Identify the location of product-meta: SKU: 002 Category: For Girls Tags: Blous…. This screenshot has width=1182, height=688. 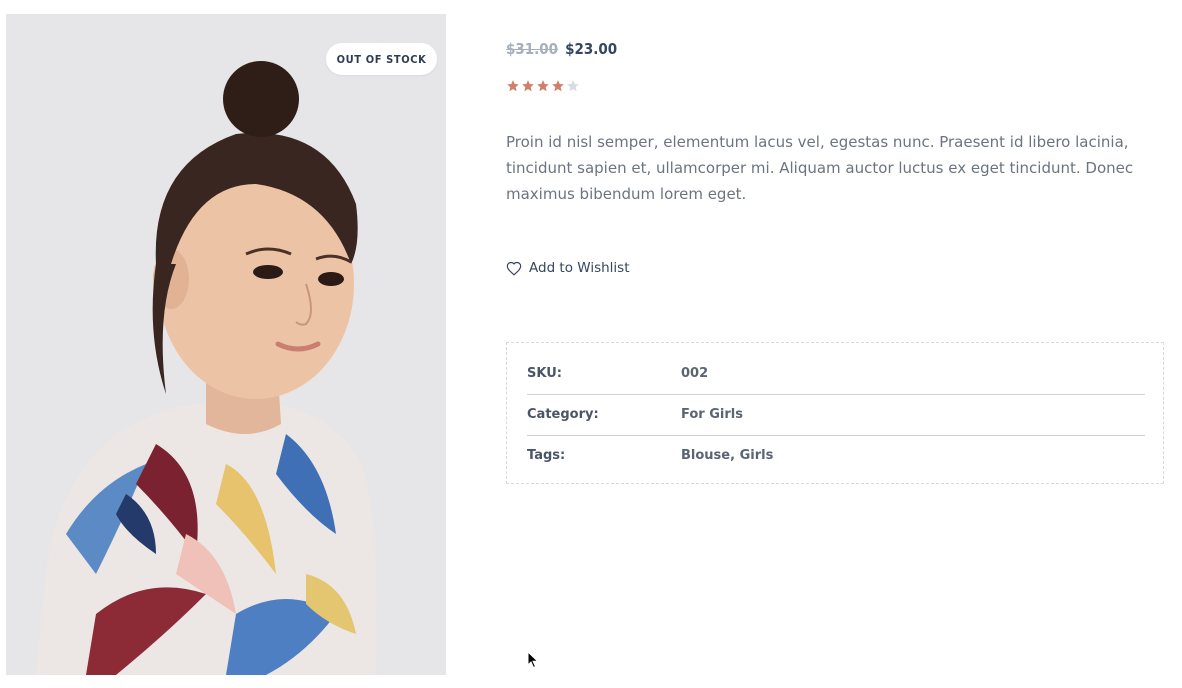
(835, 413).